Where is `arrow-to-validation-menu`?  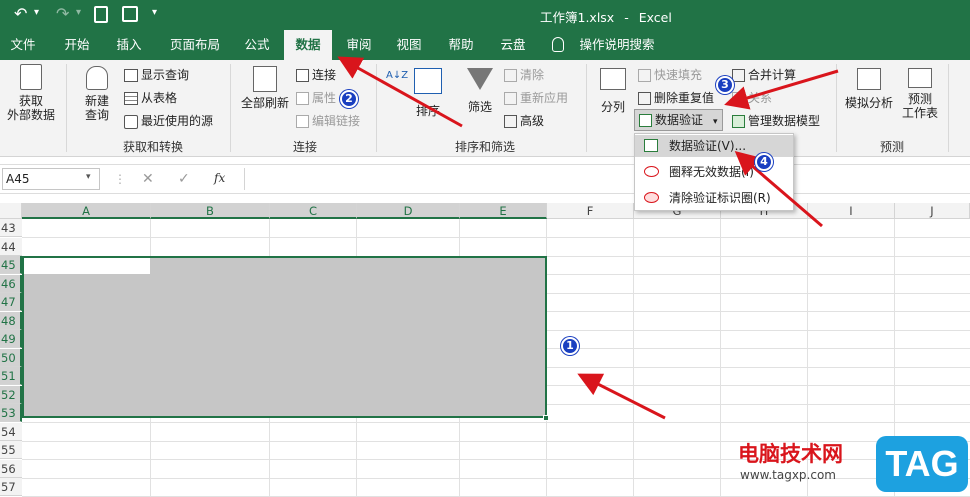
arrow-to-validation-menu is located at coordinates (778, 189).